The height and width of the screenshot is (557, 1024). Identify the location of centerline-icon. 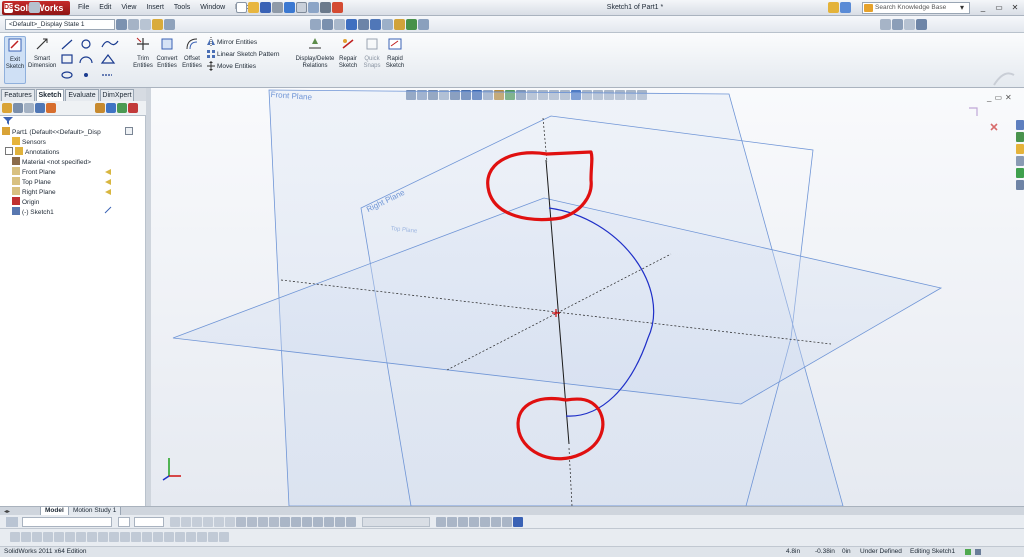
(158, 537).